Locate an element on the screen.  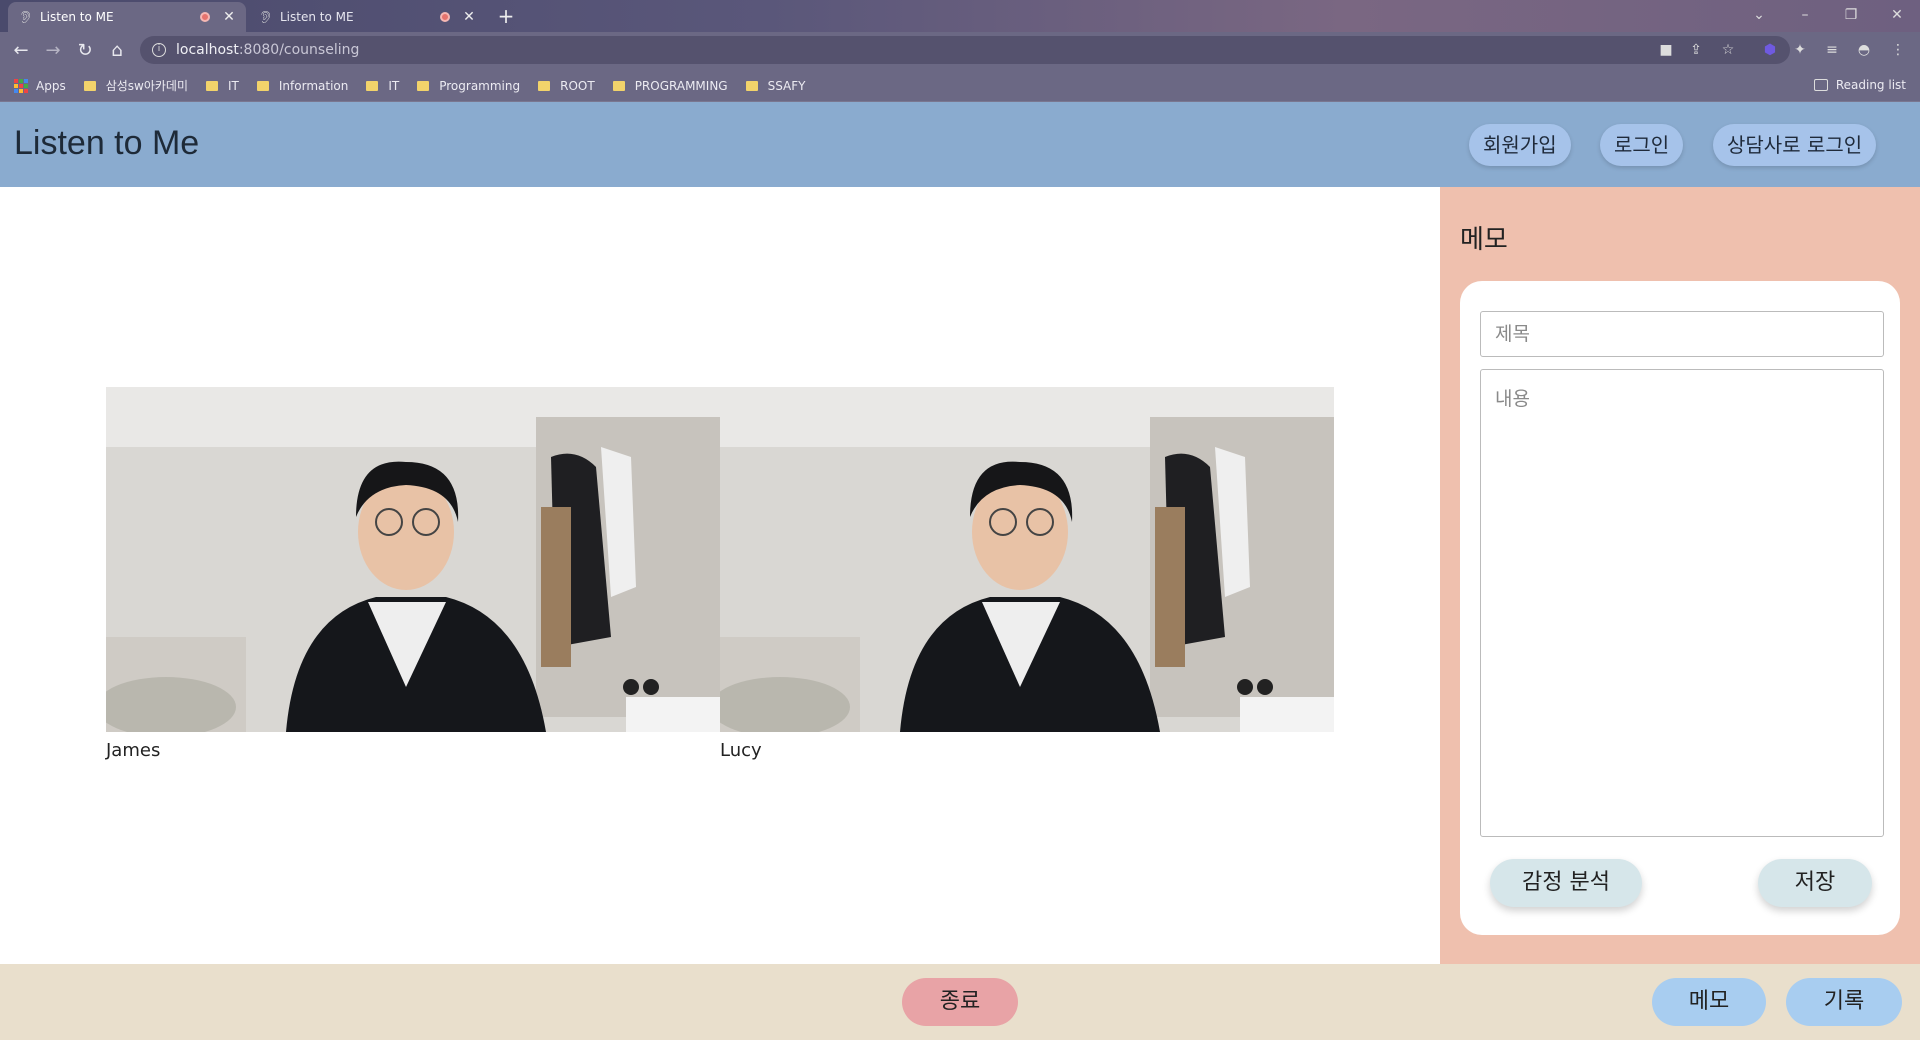
tab-search-icon: ⌄ is located at coordinates (1759, 16).